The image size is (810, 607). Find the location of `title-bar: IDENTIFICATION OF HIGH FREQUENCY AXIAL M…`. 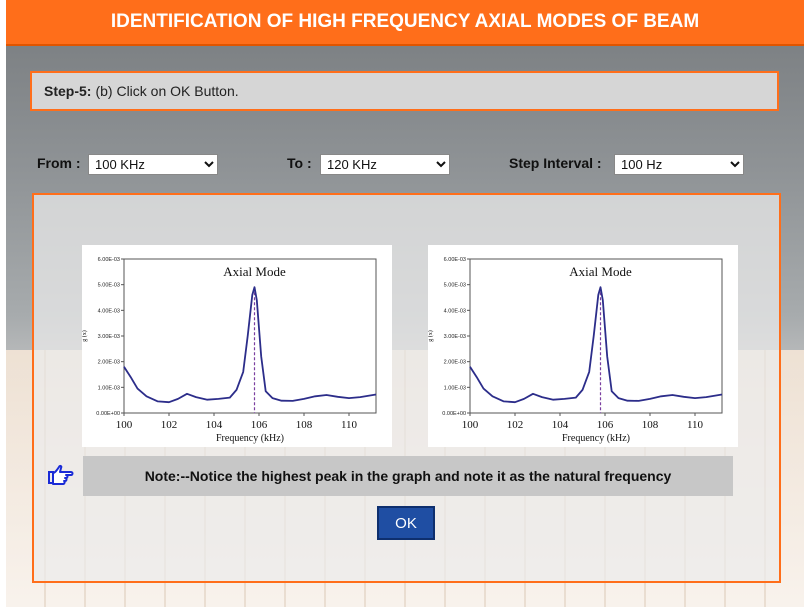

title-bar: IDENTIFICATION OF HIGH FREQUENCY AXIAL M… is located at coordinates (405, 23).